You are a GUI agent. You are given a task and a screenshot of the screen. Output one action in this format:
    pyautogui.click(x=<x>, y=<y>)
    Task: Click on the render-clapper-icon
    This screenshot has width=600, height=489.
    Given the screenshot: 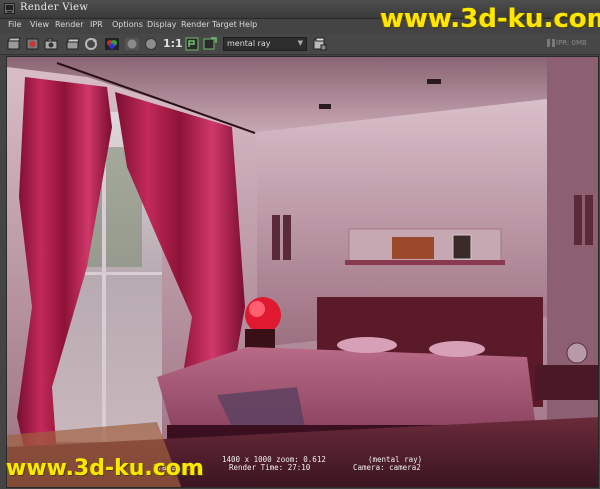 What is the action you would take?
    pyautogui.click(x=14, y=43)
    